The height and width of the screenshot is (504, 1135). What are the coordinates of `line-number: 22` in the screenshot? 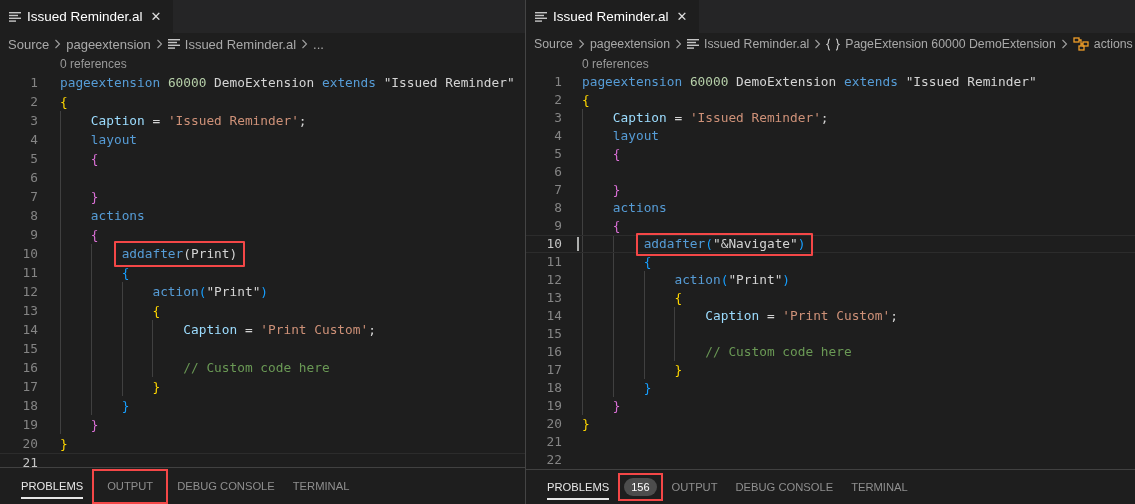 It's located at (553, 460).